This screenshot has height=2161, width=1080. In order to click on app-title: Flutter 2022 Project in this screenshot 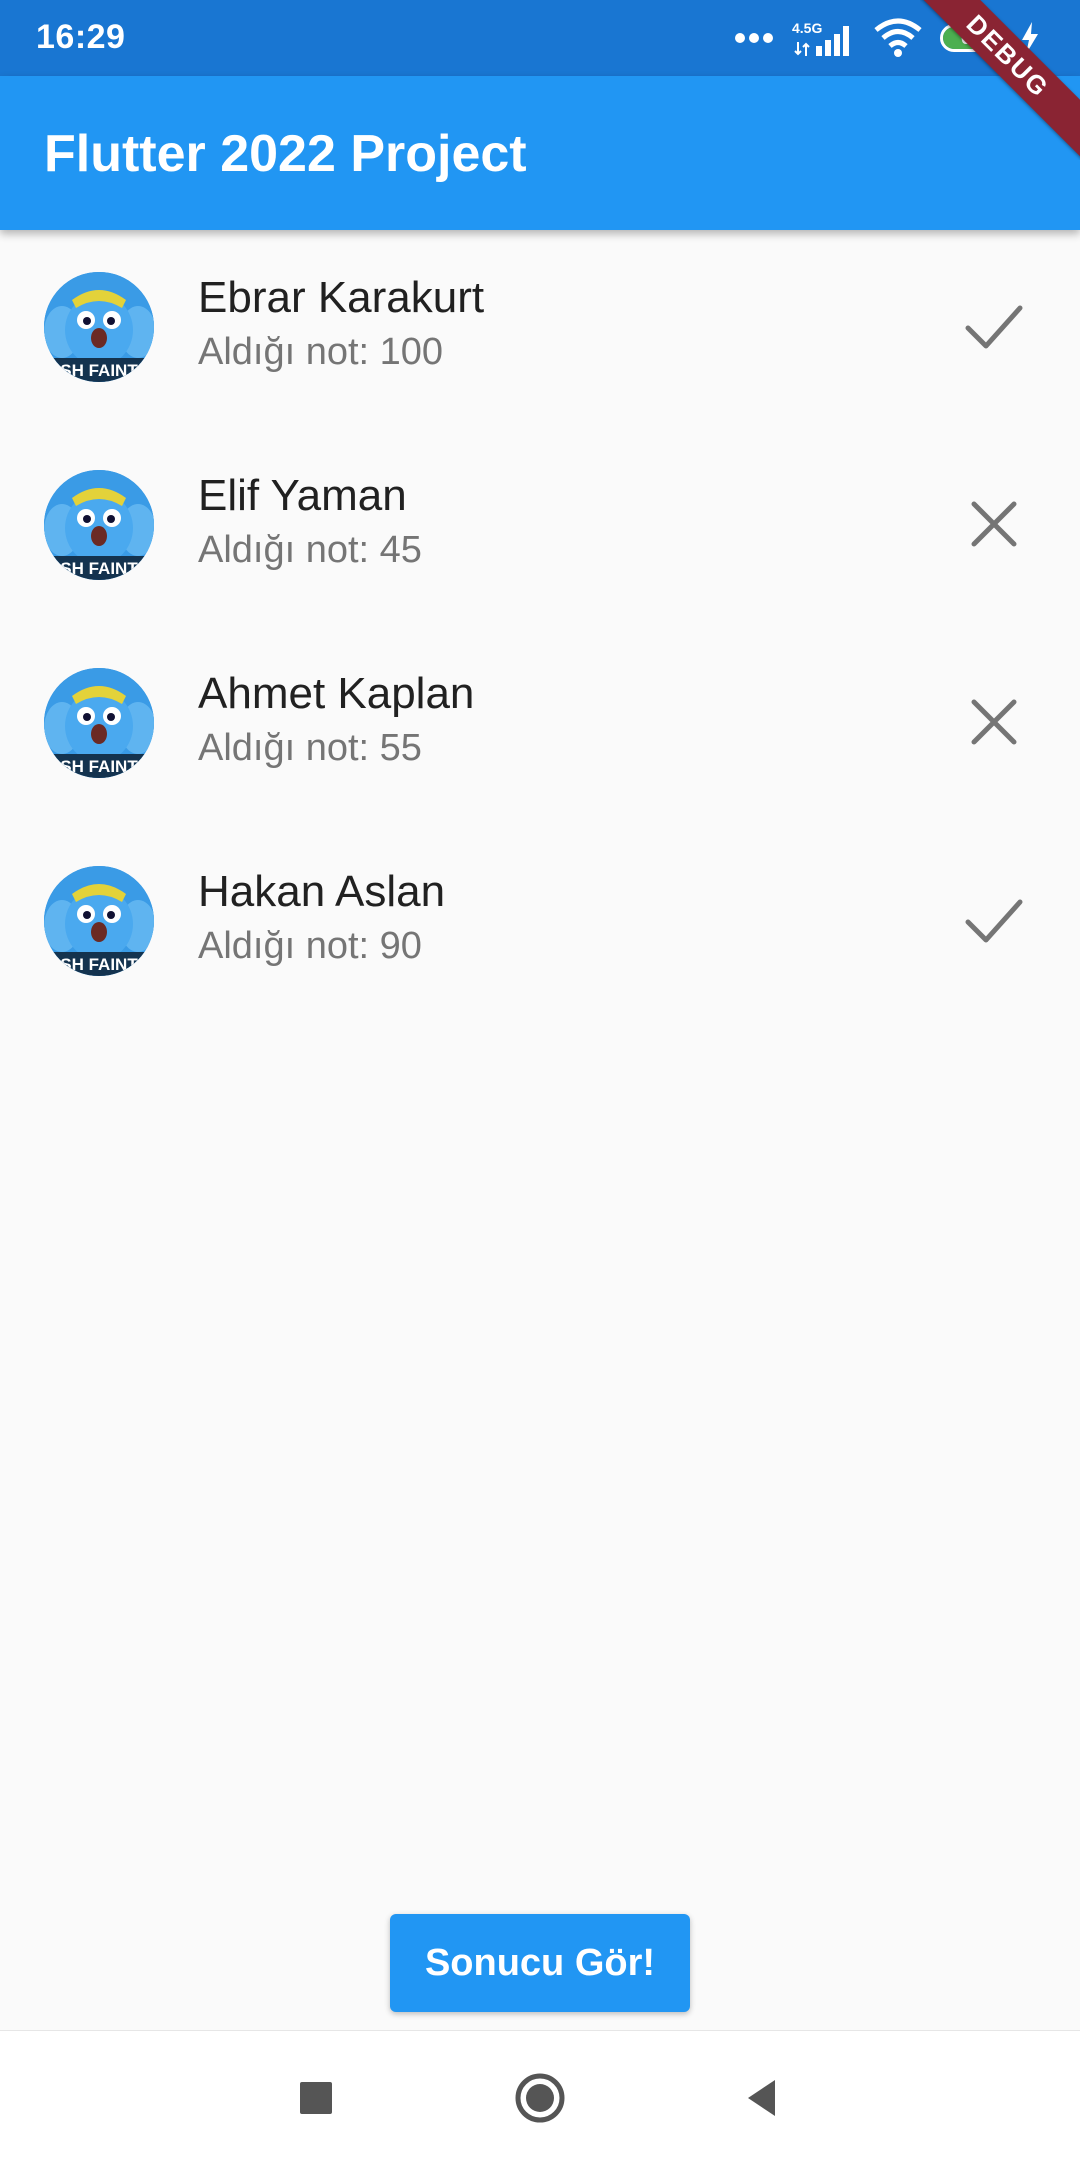, I will do `click(285, 154)`.